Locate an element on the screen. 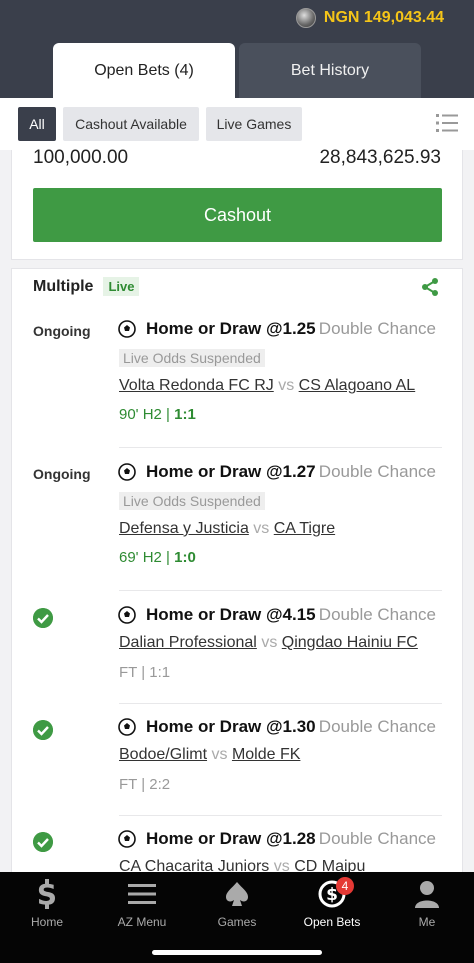  home-team: Dalian Professional is located at coordinates (188, 642).